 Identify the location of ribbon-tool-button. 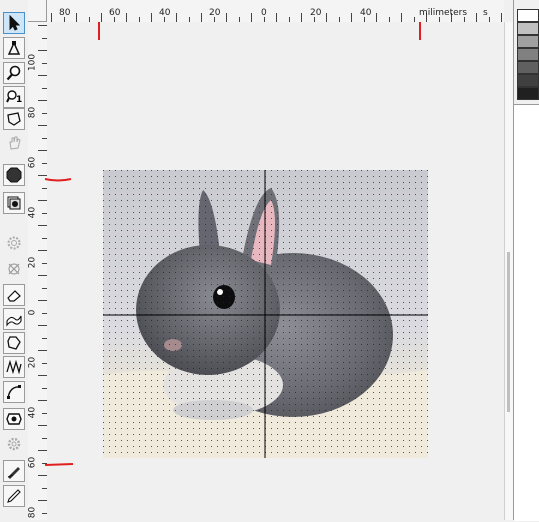
(14, 319).